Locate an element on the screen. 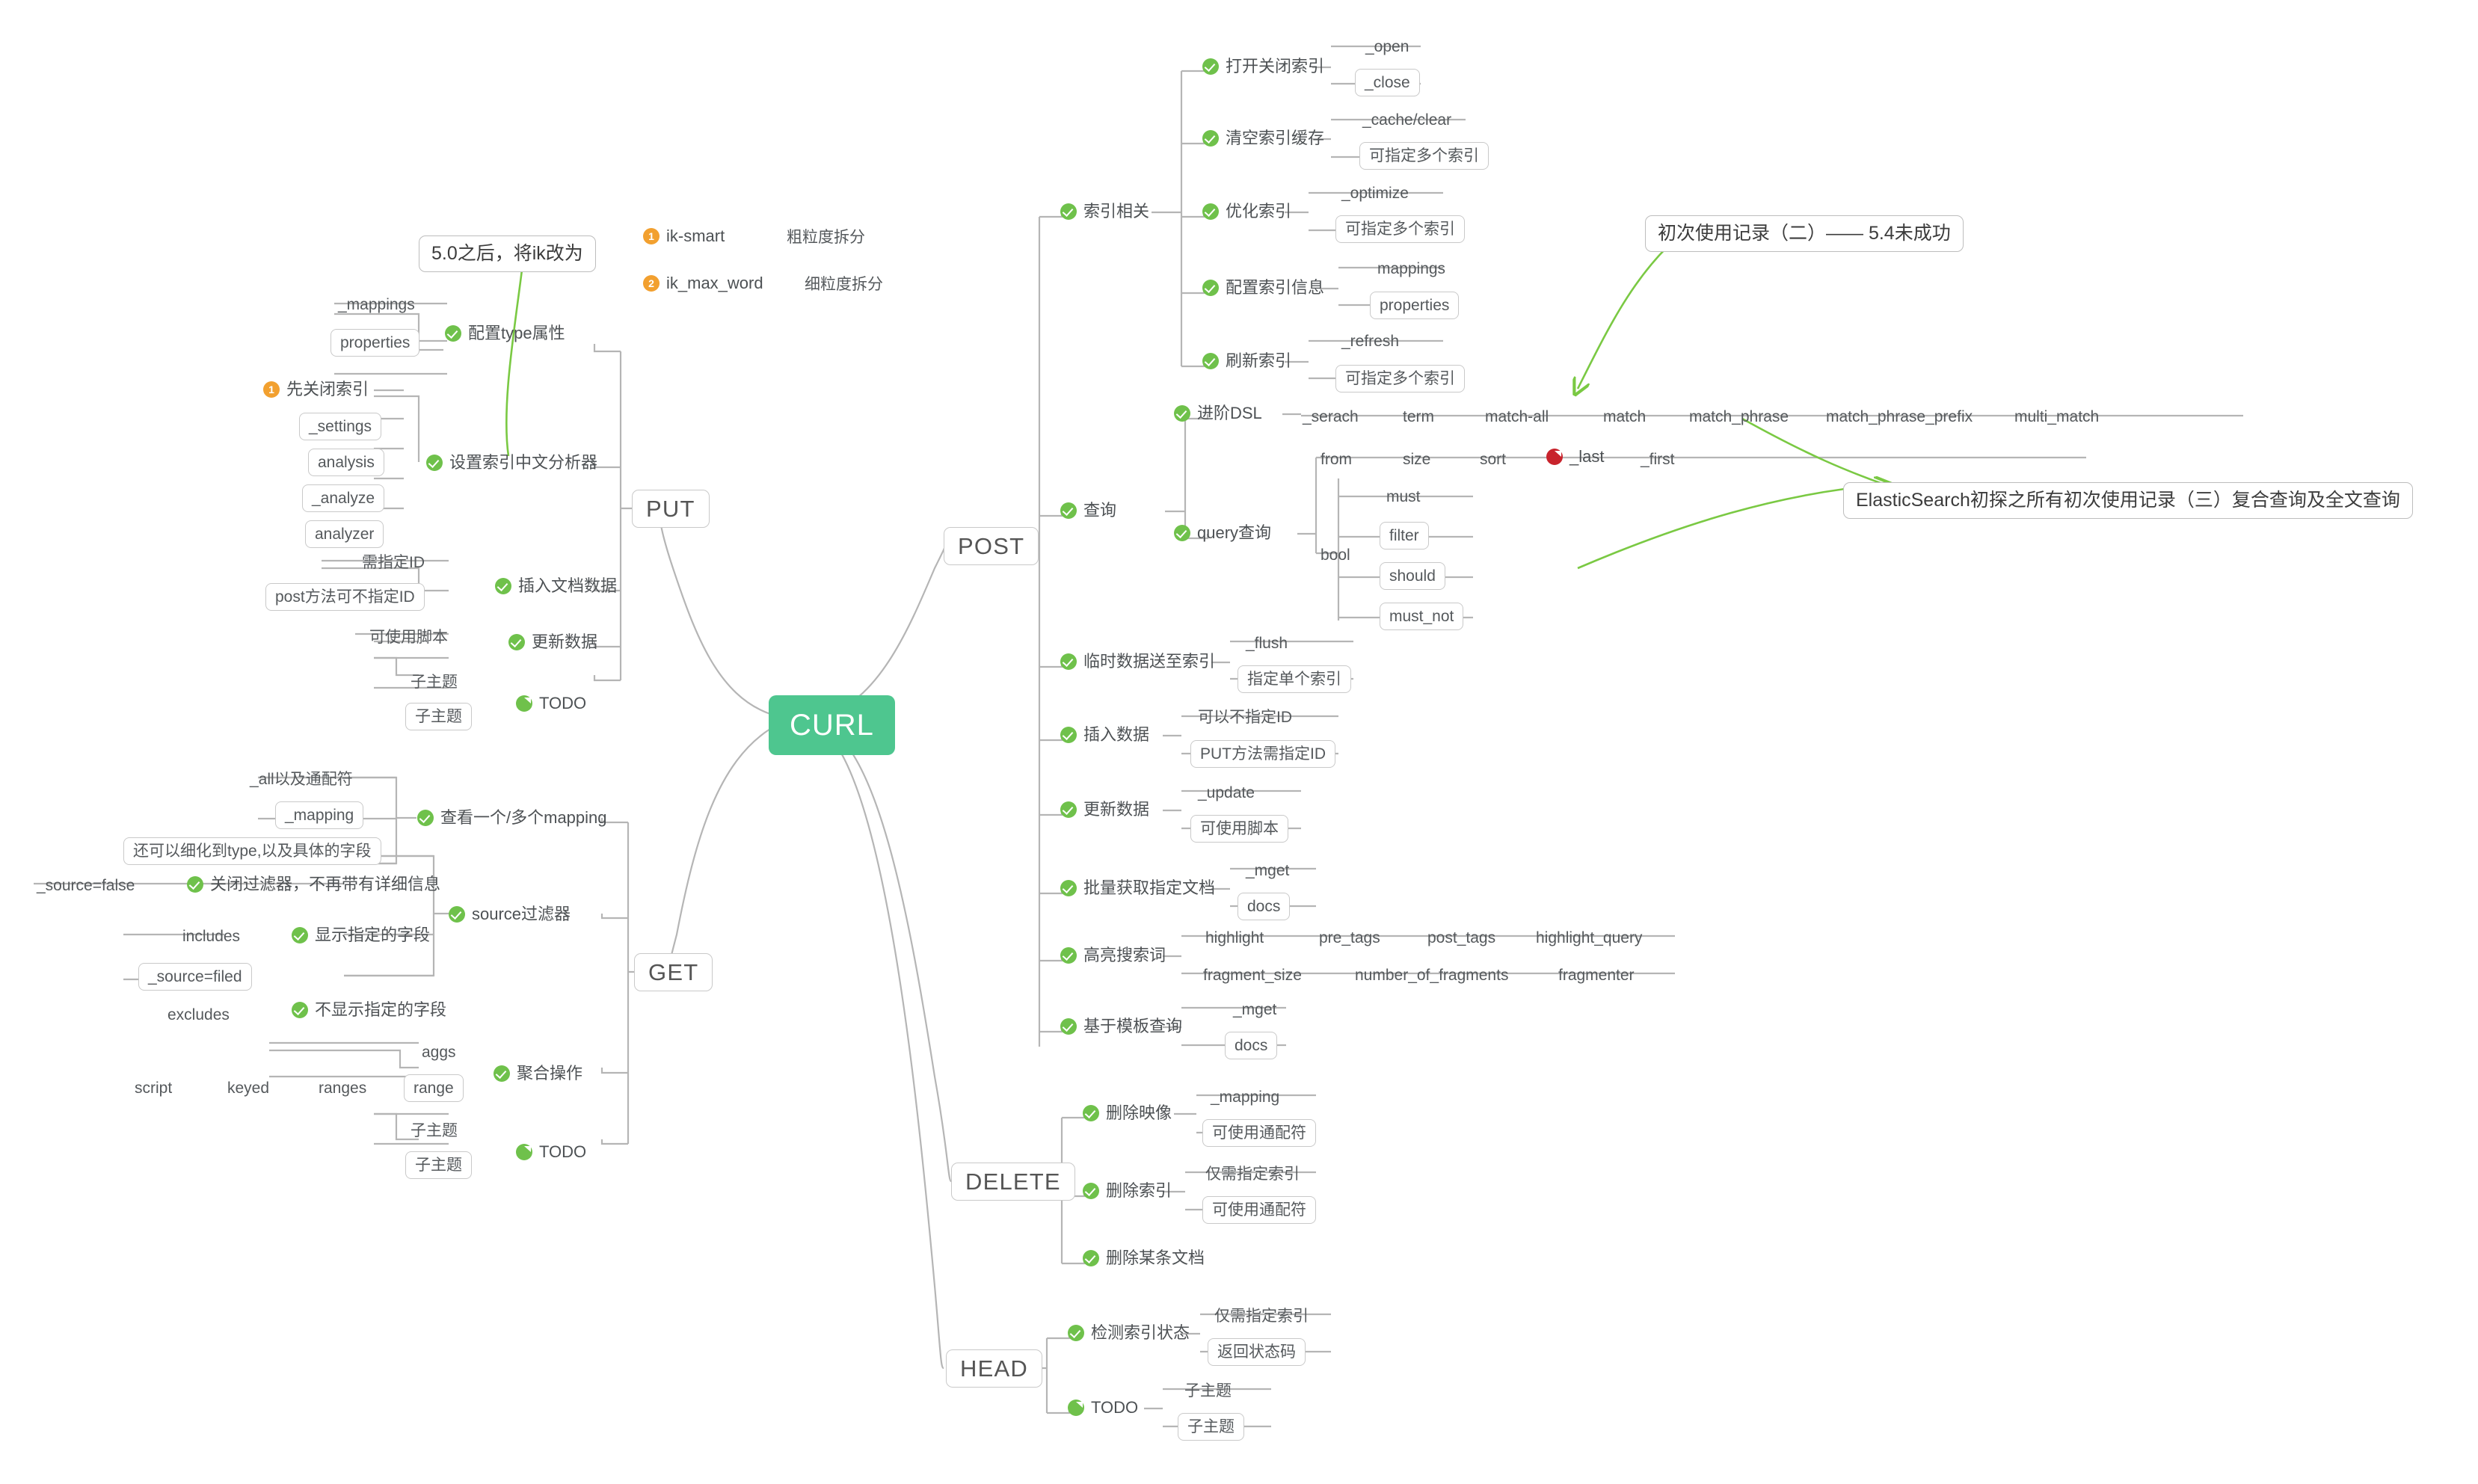  topic-open-close-index: 打开关闭索引 is located at coordinates (1263, 66).